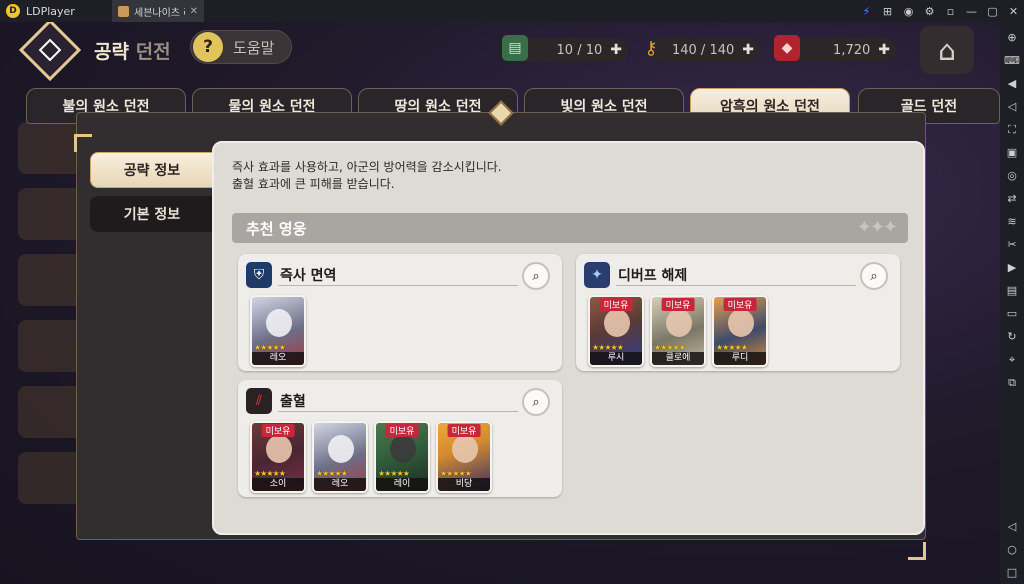 The image size is (1024, 584). Describe the element at coordinates (616, 50) in the screenshot. I see `ticket-plus-icon: ✚` at that location.